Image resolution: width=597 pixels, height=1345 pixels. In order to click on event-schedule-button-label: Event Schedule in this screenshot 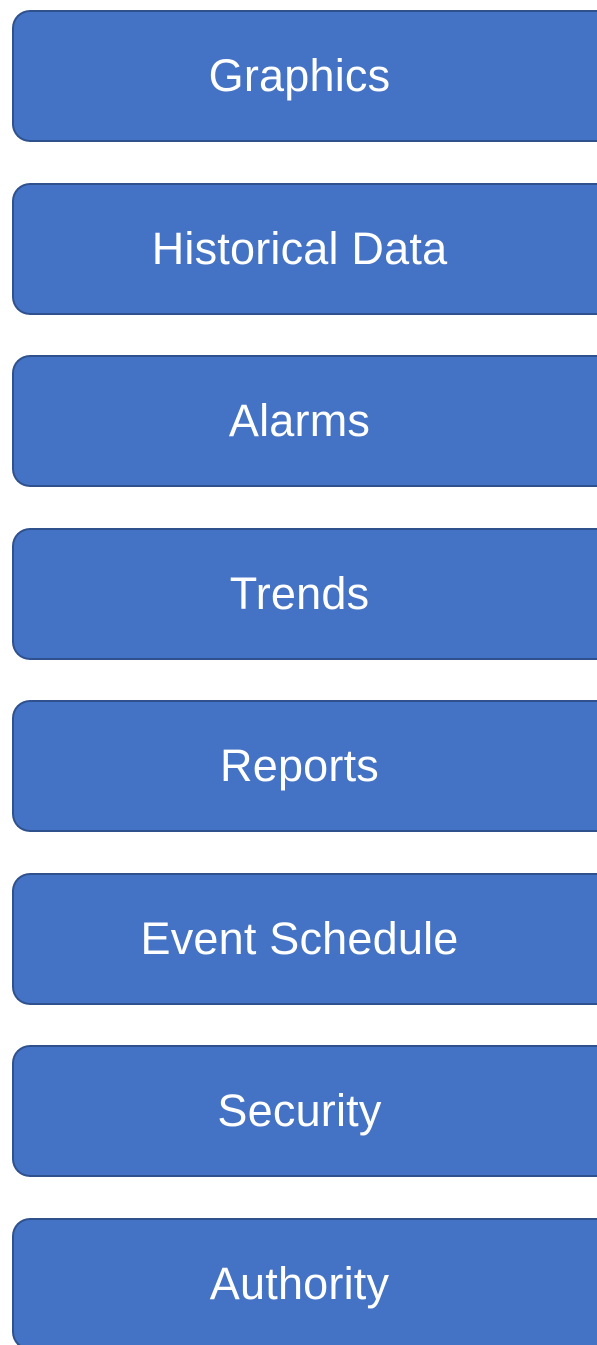, I will do `click(299, 938)`.